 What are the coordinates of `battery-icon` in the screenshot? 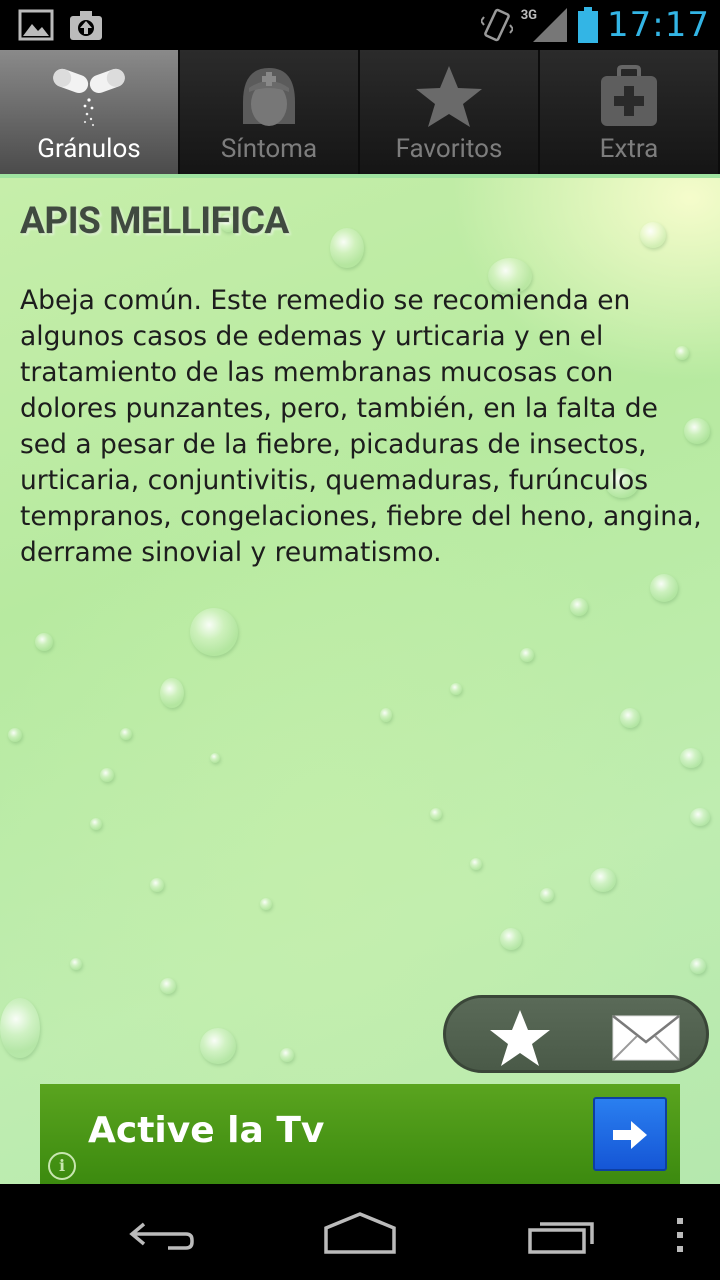 It's located at (588, 25).